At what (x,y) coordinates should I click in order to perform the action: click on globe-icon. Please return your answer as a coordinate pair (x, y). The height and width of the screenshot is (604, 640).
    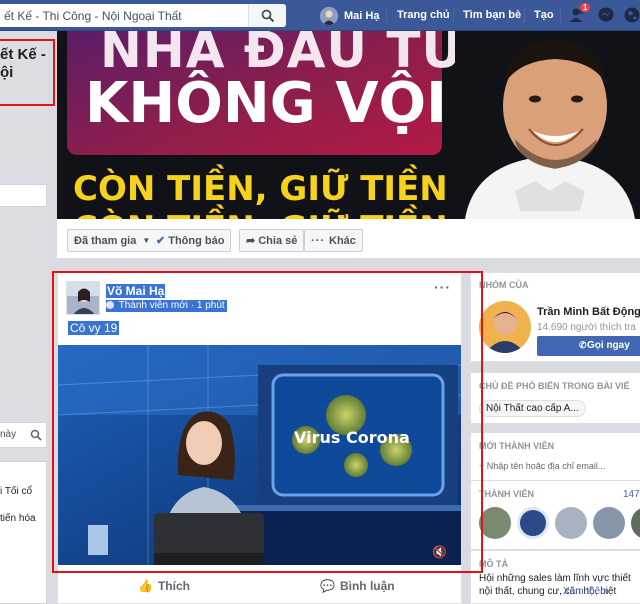
    Looking at the image, I should click on (632, 15).